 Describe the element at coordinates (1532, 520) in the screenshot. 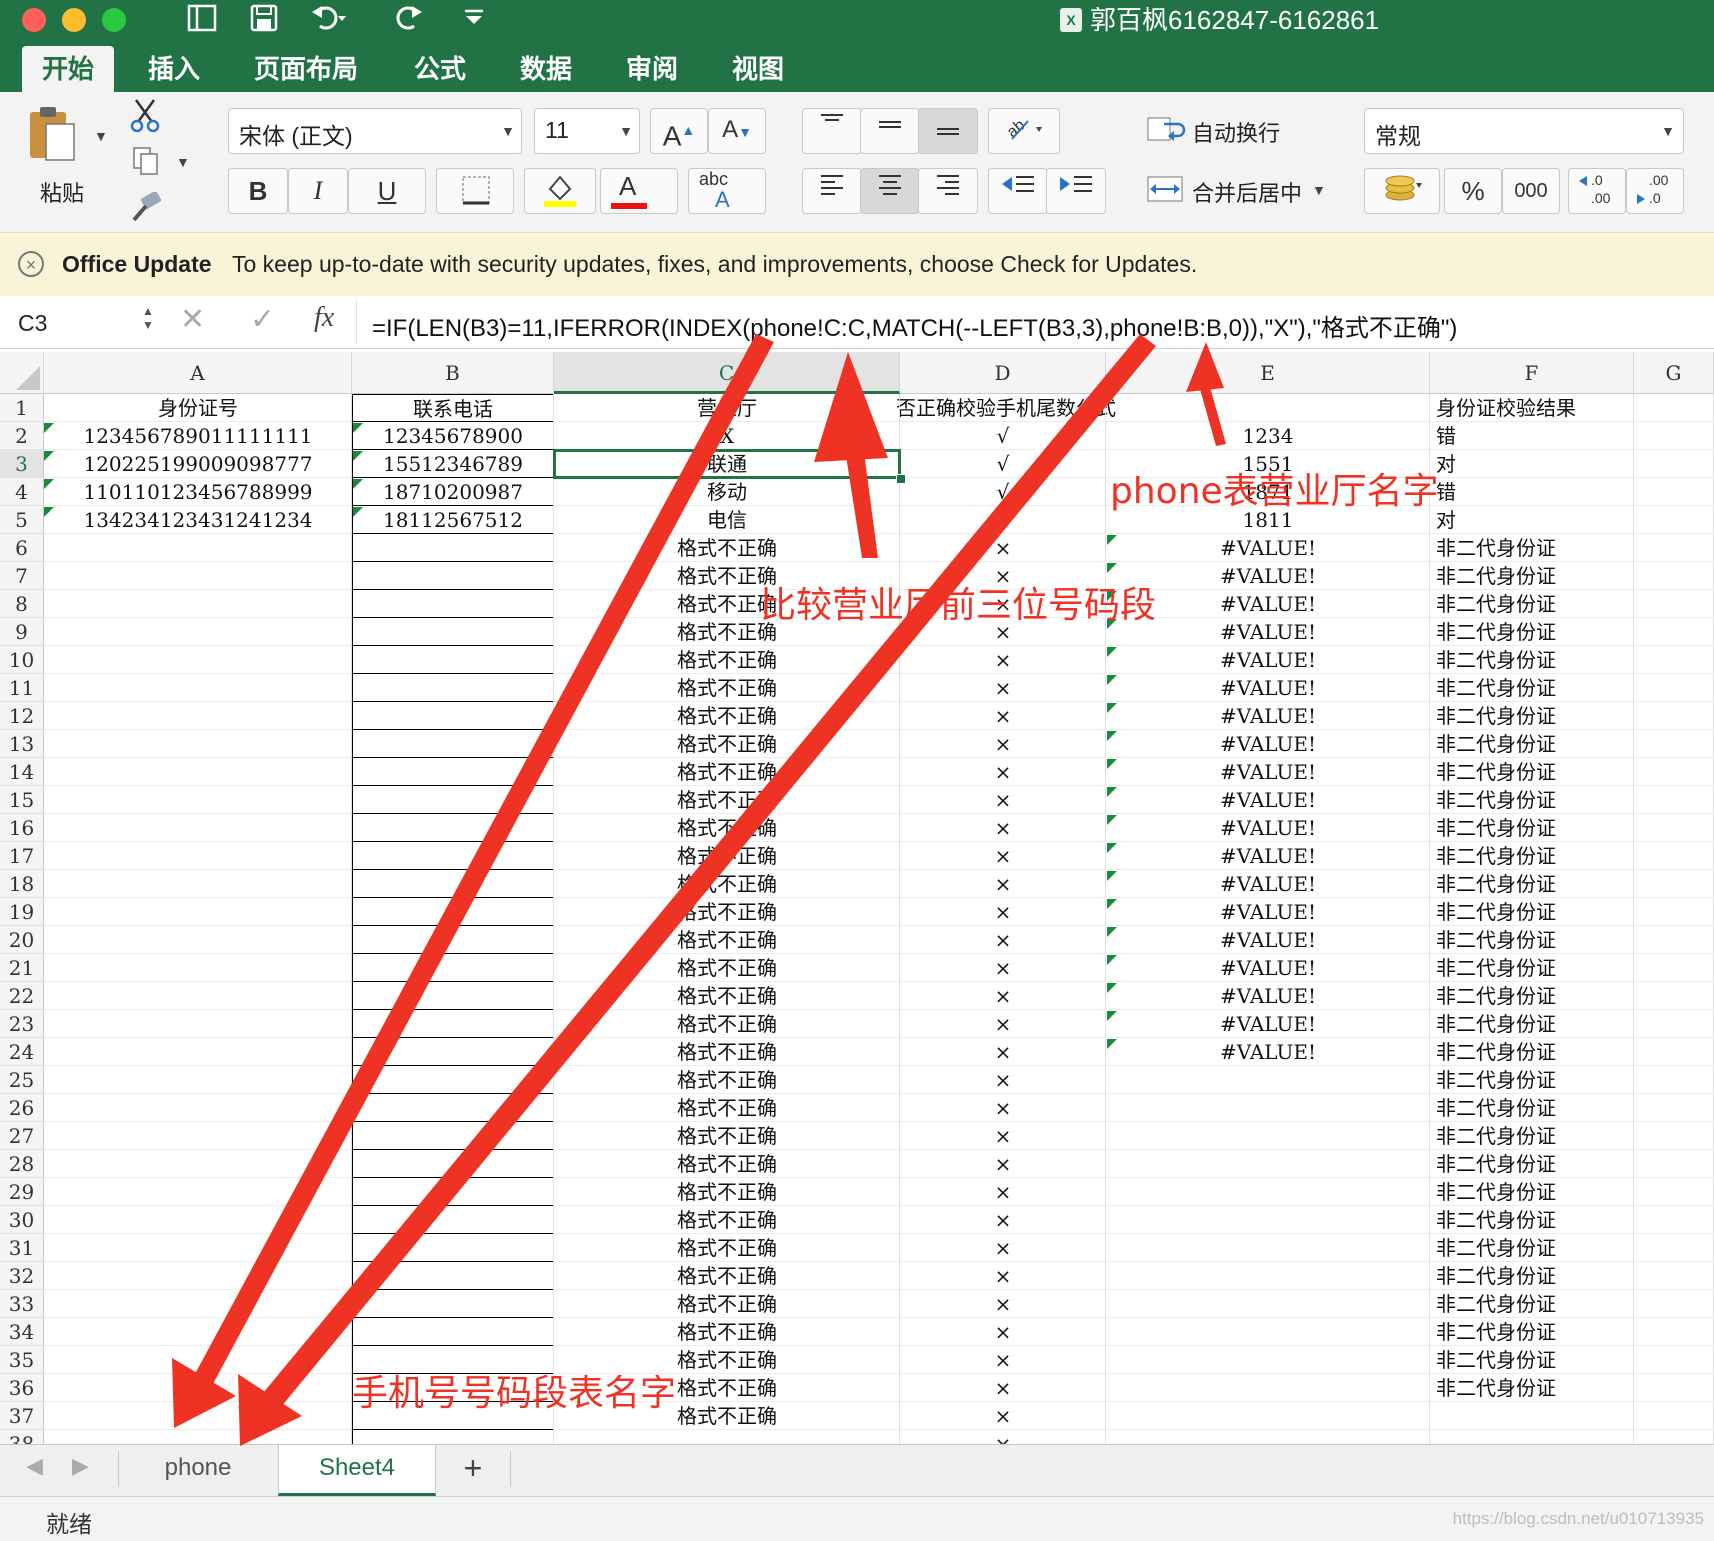

I see `cell-f5: 对` at that location.